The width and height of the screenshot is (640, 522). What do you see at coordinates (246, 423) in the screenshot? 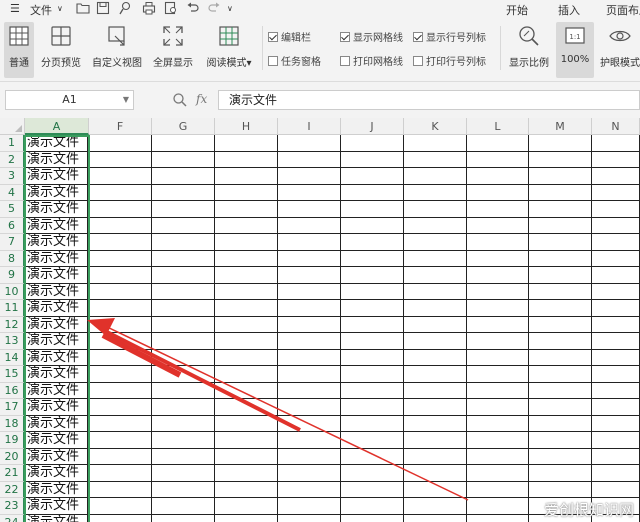
I see `cell-h18` at bounding box center [246, 423].